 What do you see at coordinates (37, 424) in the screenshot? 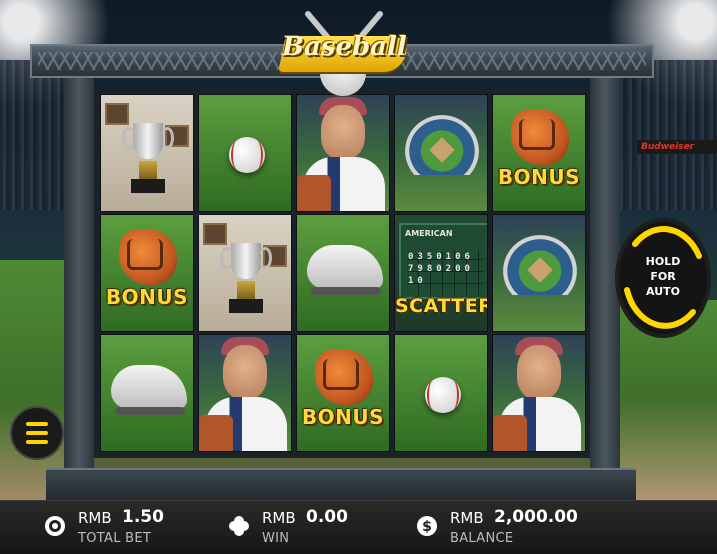
I see `hamburger-icon` at bounding box center [37, 424].